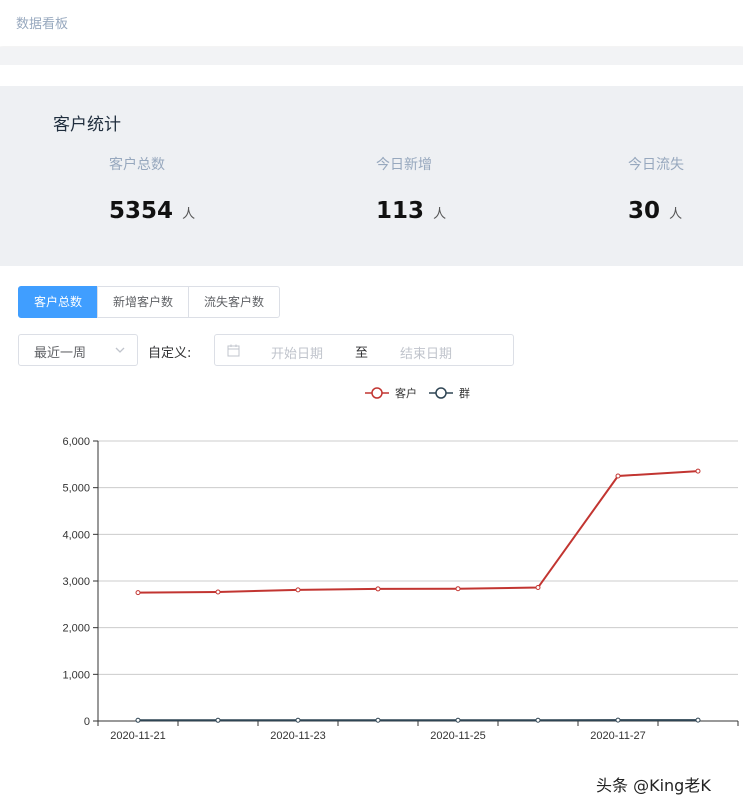 The height and width of the screenshot is (811, 743). I want to click on legend-label: 群, so click(464, 393).